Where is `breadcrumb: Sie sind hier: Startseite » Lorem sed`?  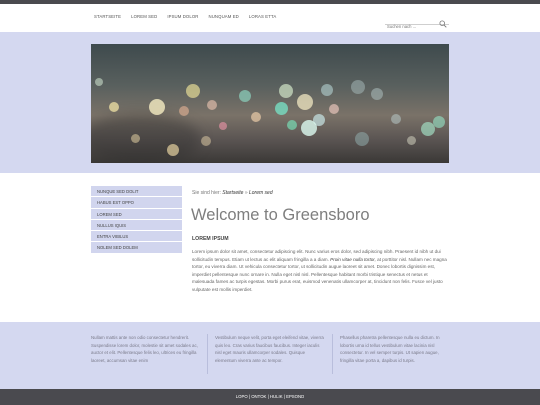 breadcrumb: Sie sind hier: Startseite » Lorem sed is located at coordinates (232, 193).